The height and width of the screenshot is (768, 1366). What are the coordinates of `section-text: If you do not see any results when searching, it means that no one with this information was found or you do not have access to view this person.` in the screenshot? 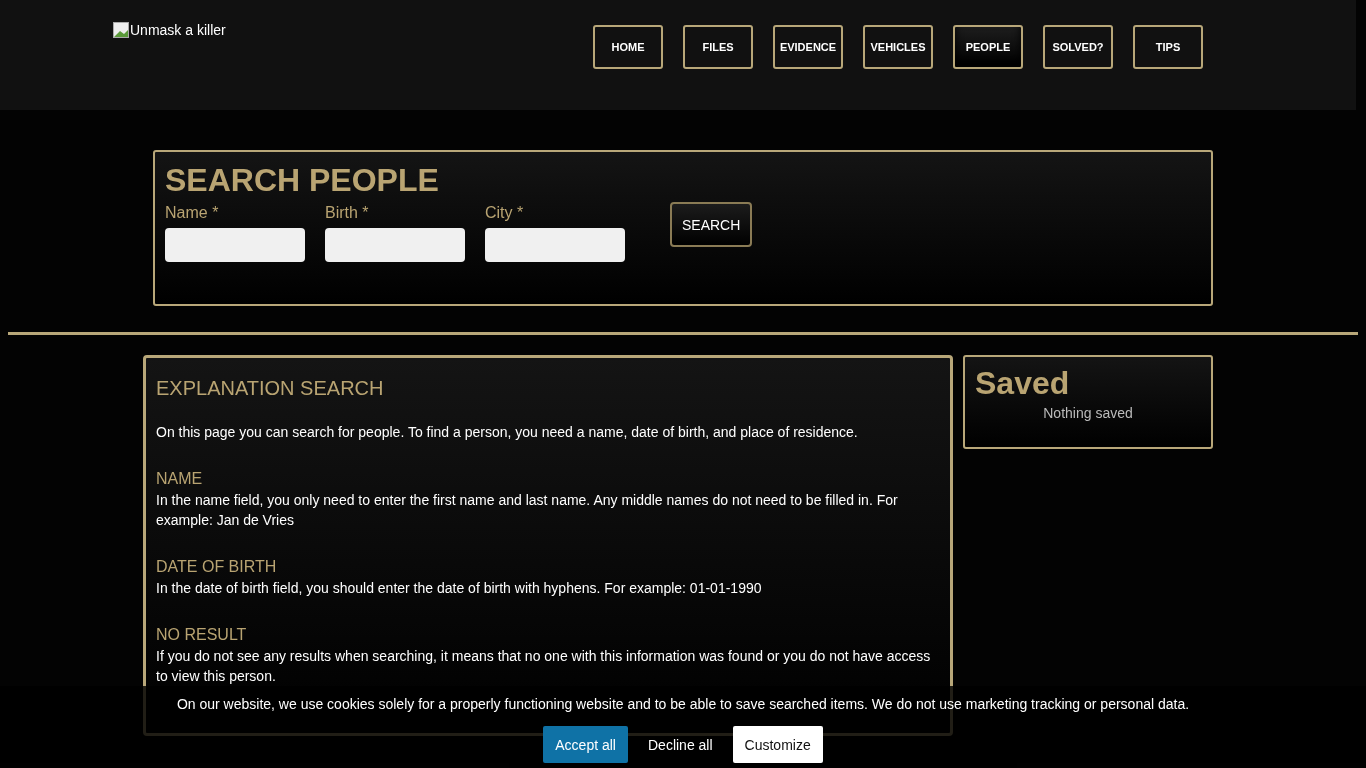 It's located at (544, 666).